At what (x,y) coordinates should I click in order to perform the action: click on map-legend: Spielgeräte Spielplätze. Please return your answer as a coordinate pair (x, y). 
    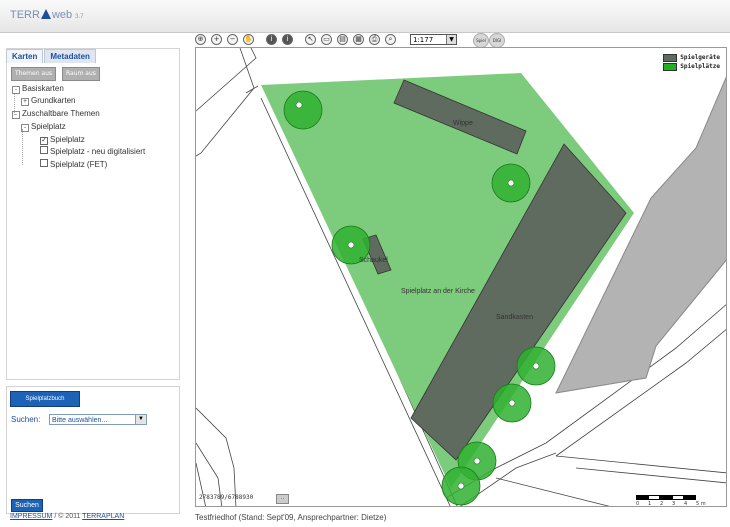
    Looking at the image, I should click on (691, 62).